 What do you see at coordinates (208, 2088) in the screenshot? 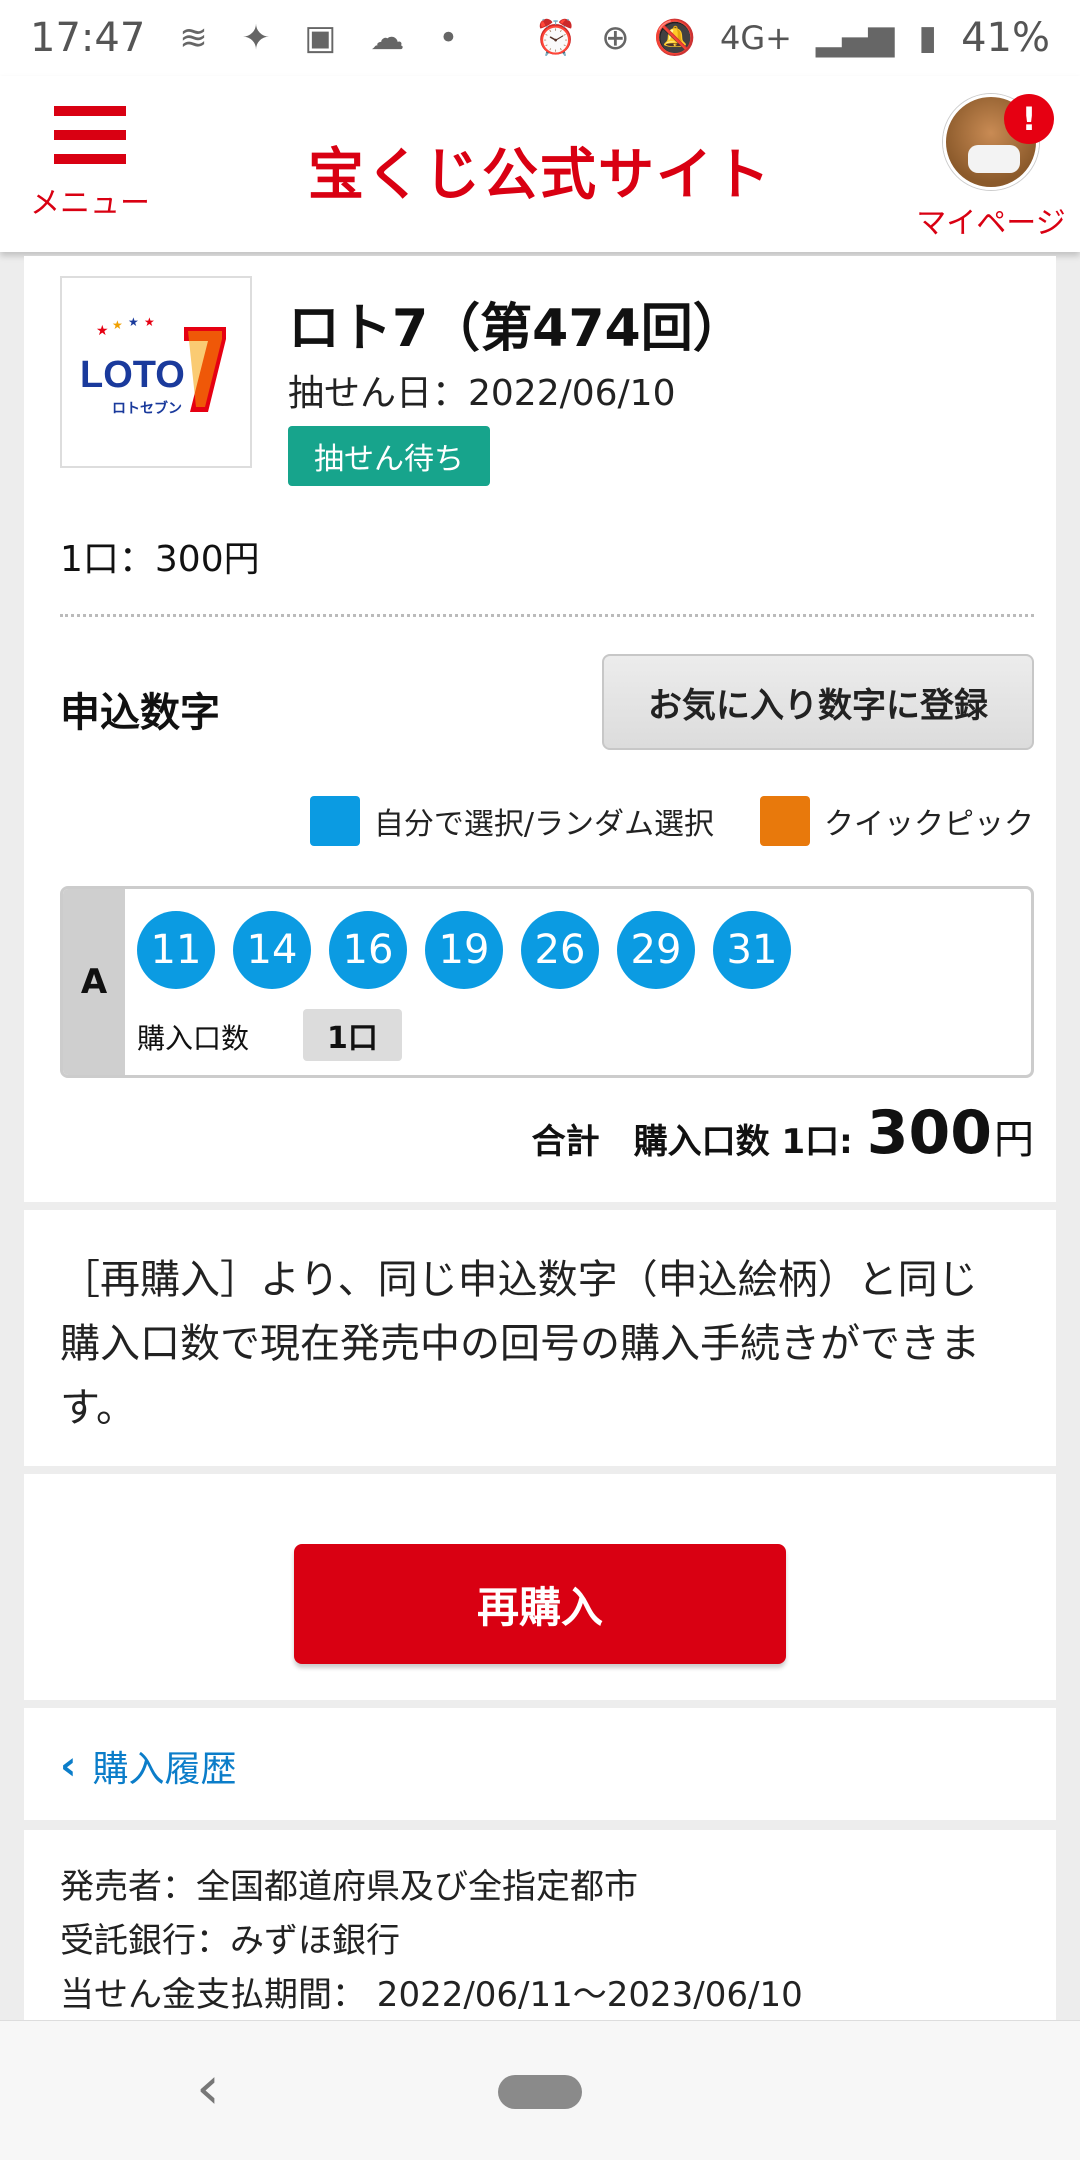
I see `back-icon: ‹` at bounding box center [208, 2088].